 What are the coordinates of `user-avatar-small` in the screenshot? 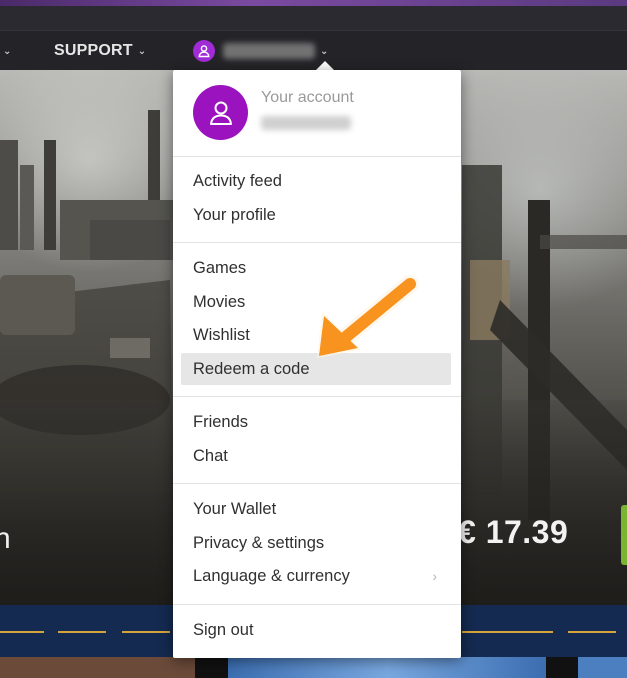 It's located at (204, 51).